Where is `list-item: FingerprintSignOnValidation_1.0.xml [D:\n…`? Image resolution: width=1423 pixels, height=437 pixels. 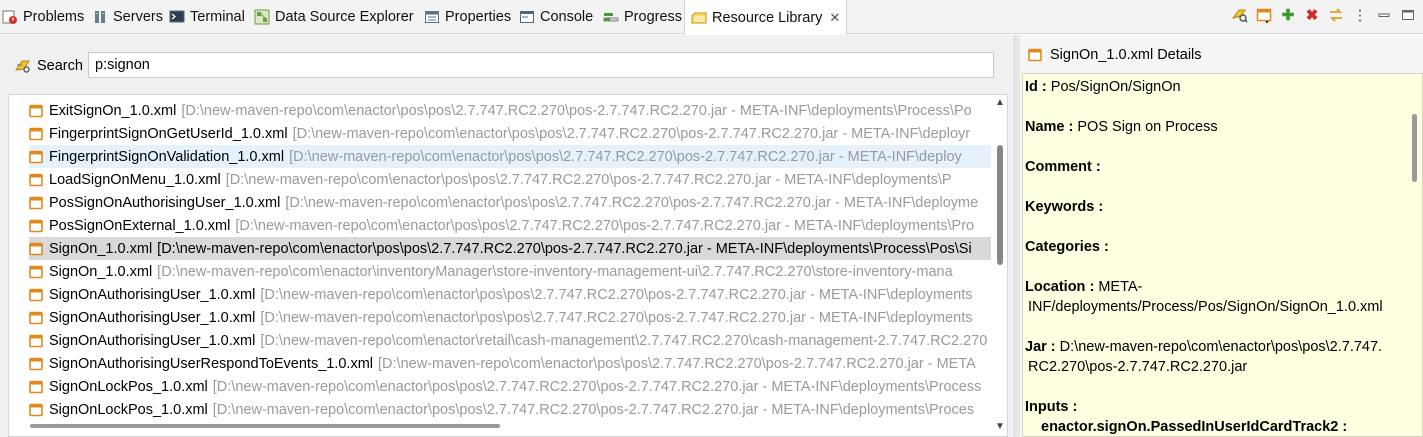
list-item: FingerprintSignOnValidation_1.0.xml [D:\n… is located at coordinates (510, 156).